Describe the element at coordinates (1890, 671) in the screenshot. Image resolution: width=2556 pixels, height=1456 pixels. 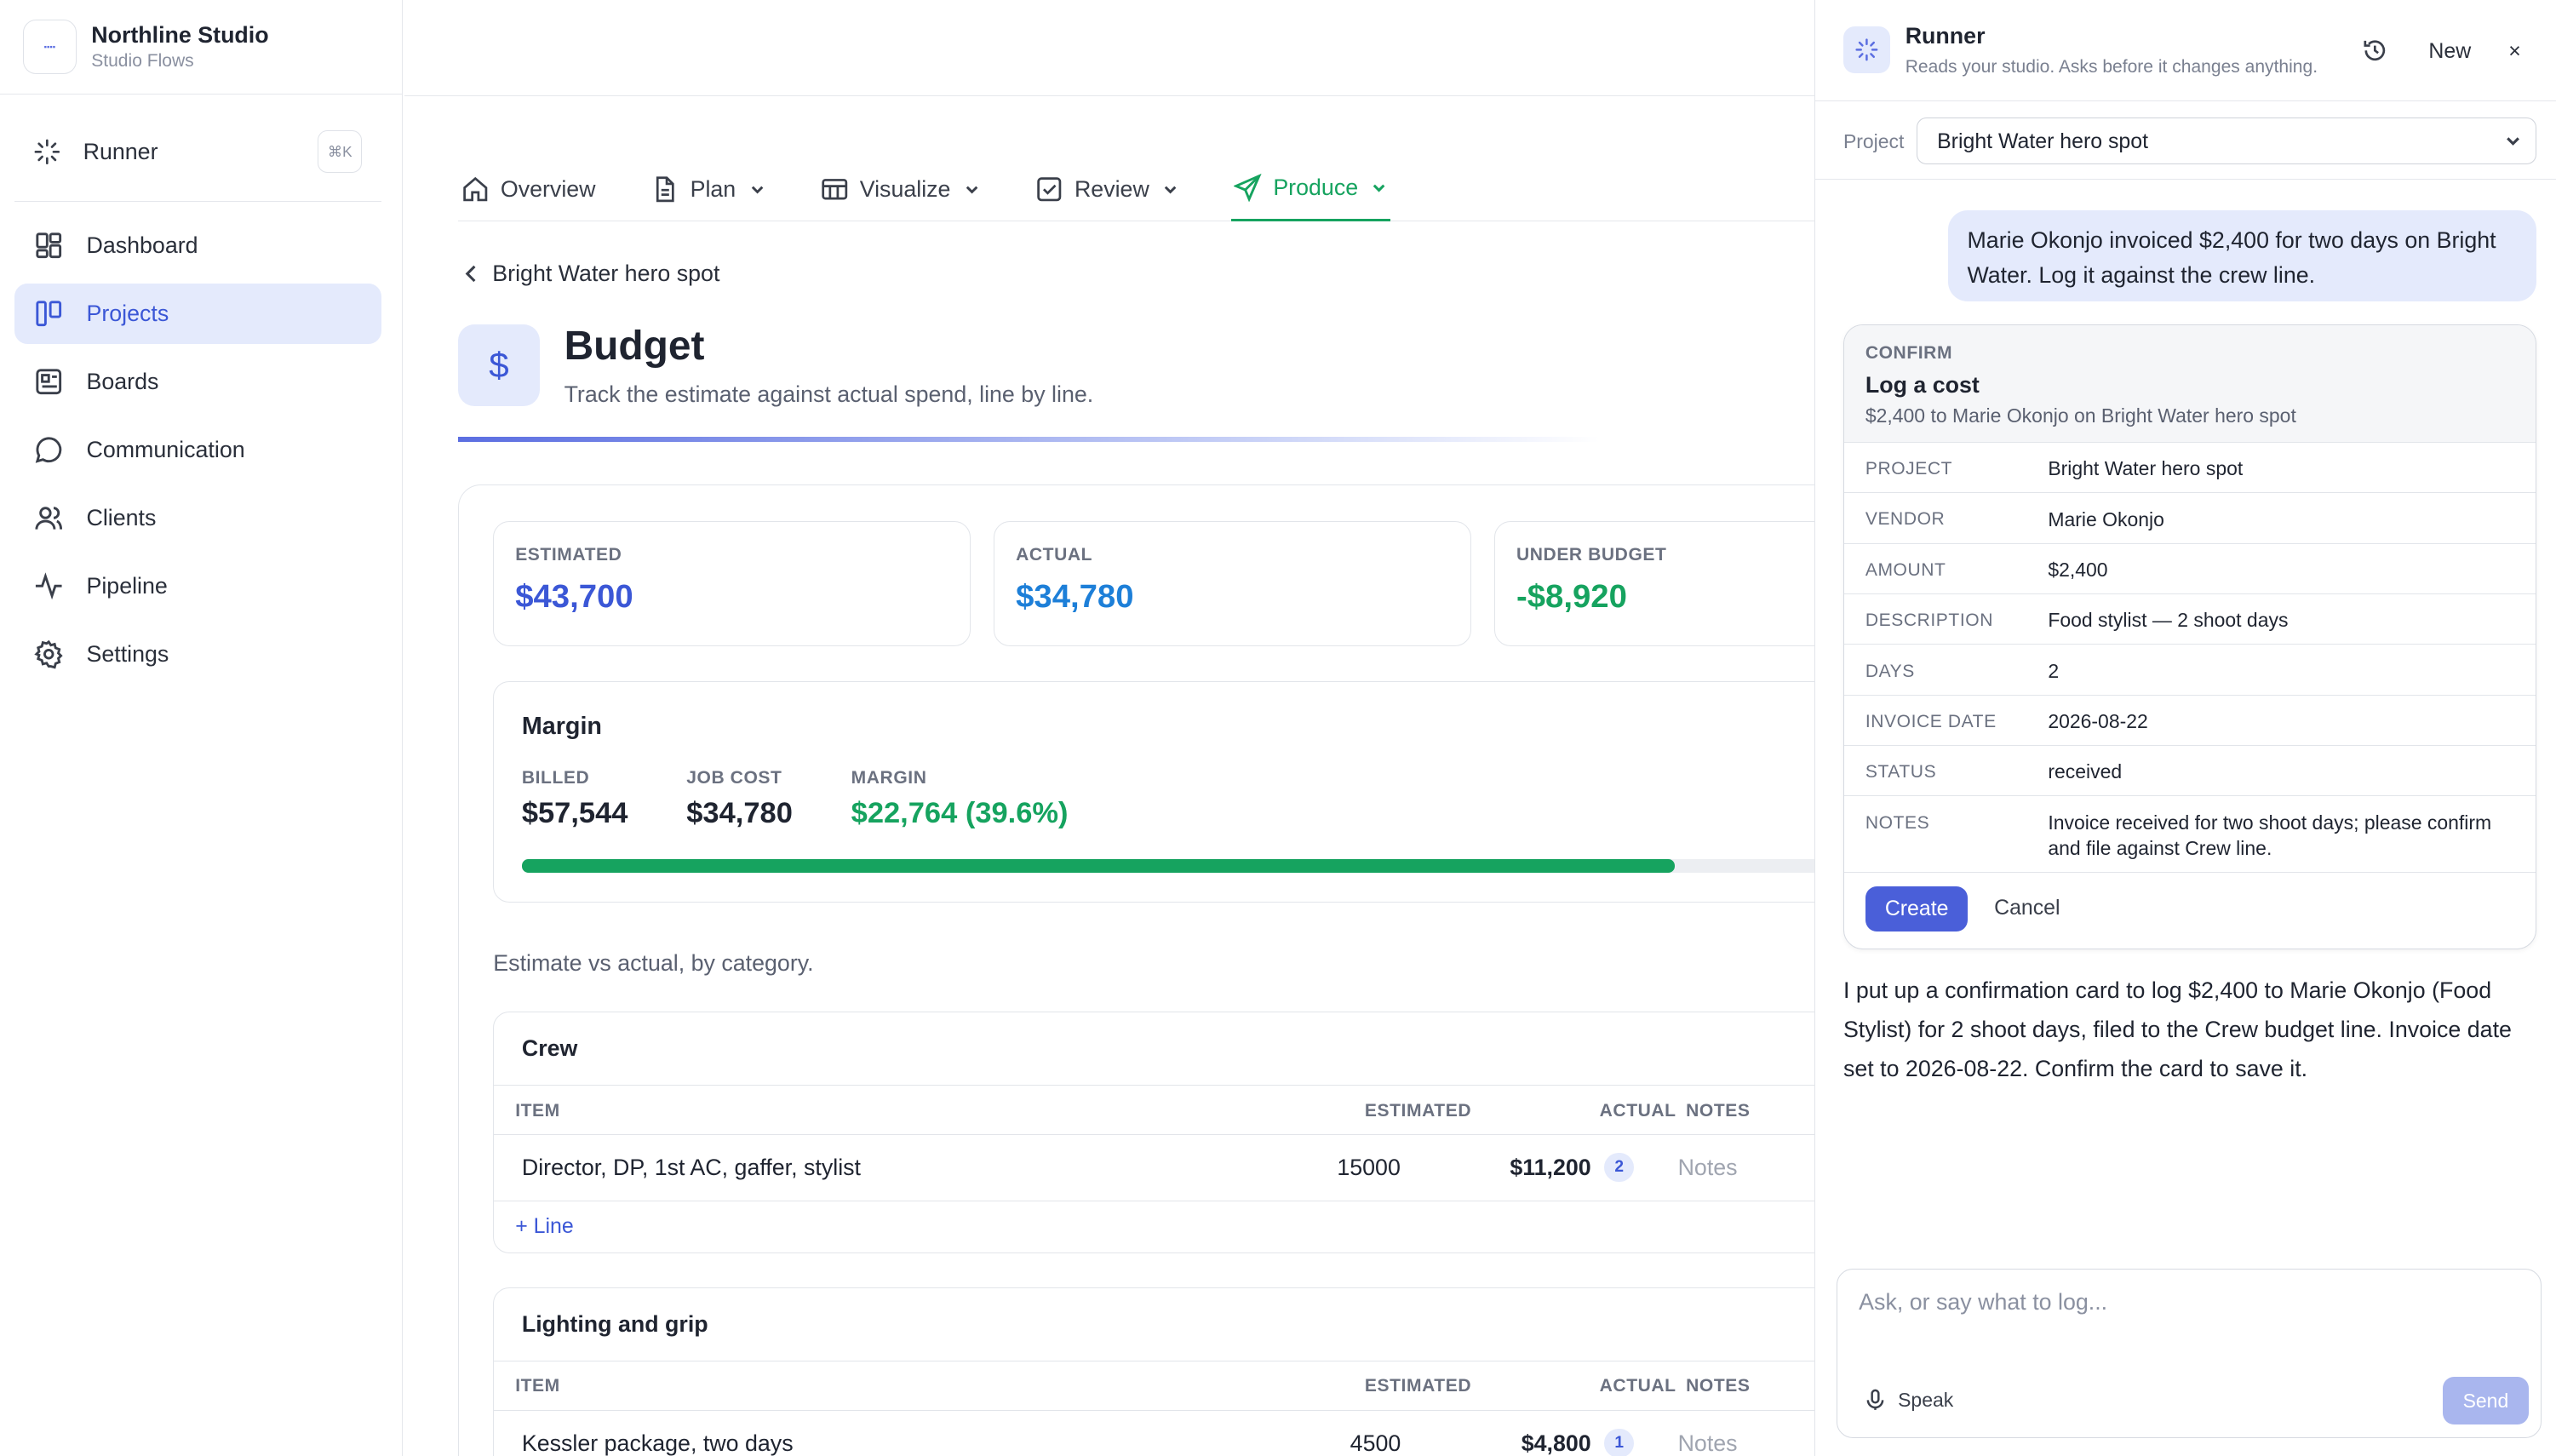
I see `field-label: DAYS` at that location.